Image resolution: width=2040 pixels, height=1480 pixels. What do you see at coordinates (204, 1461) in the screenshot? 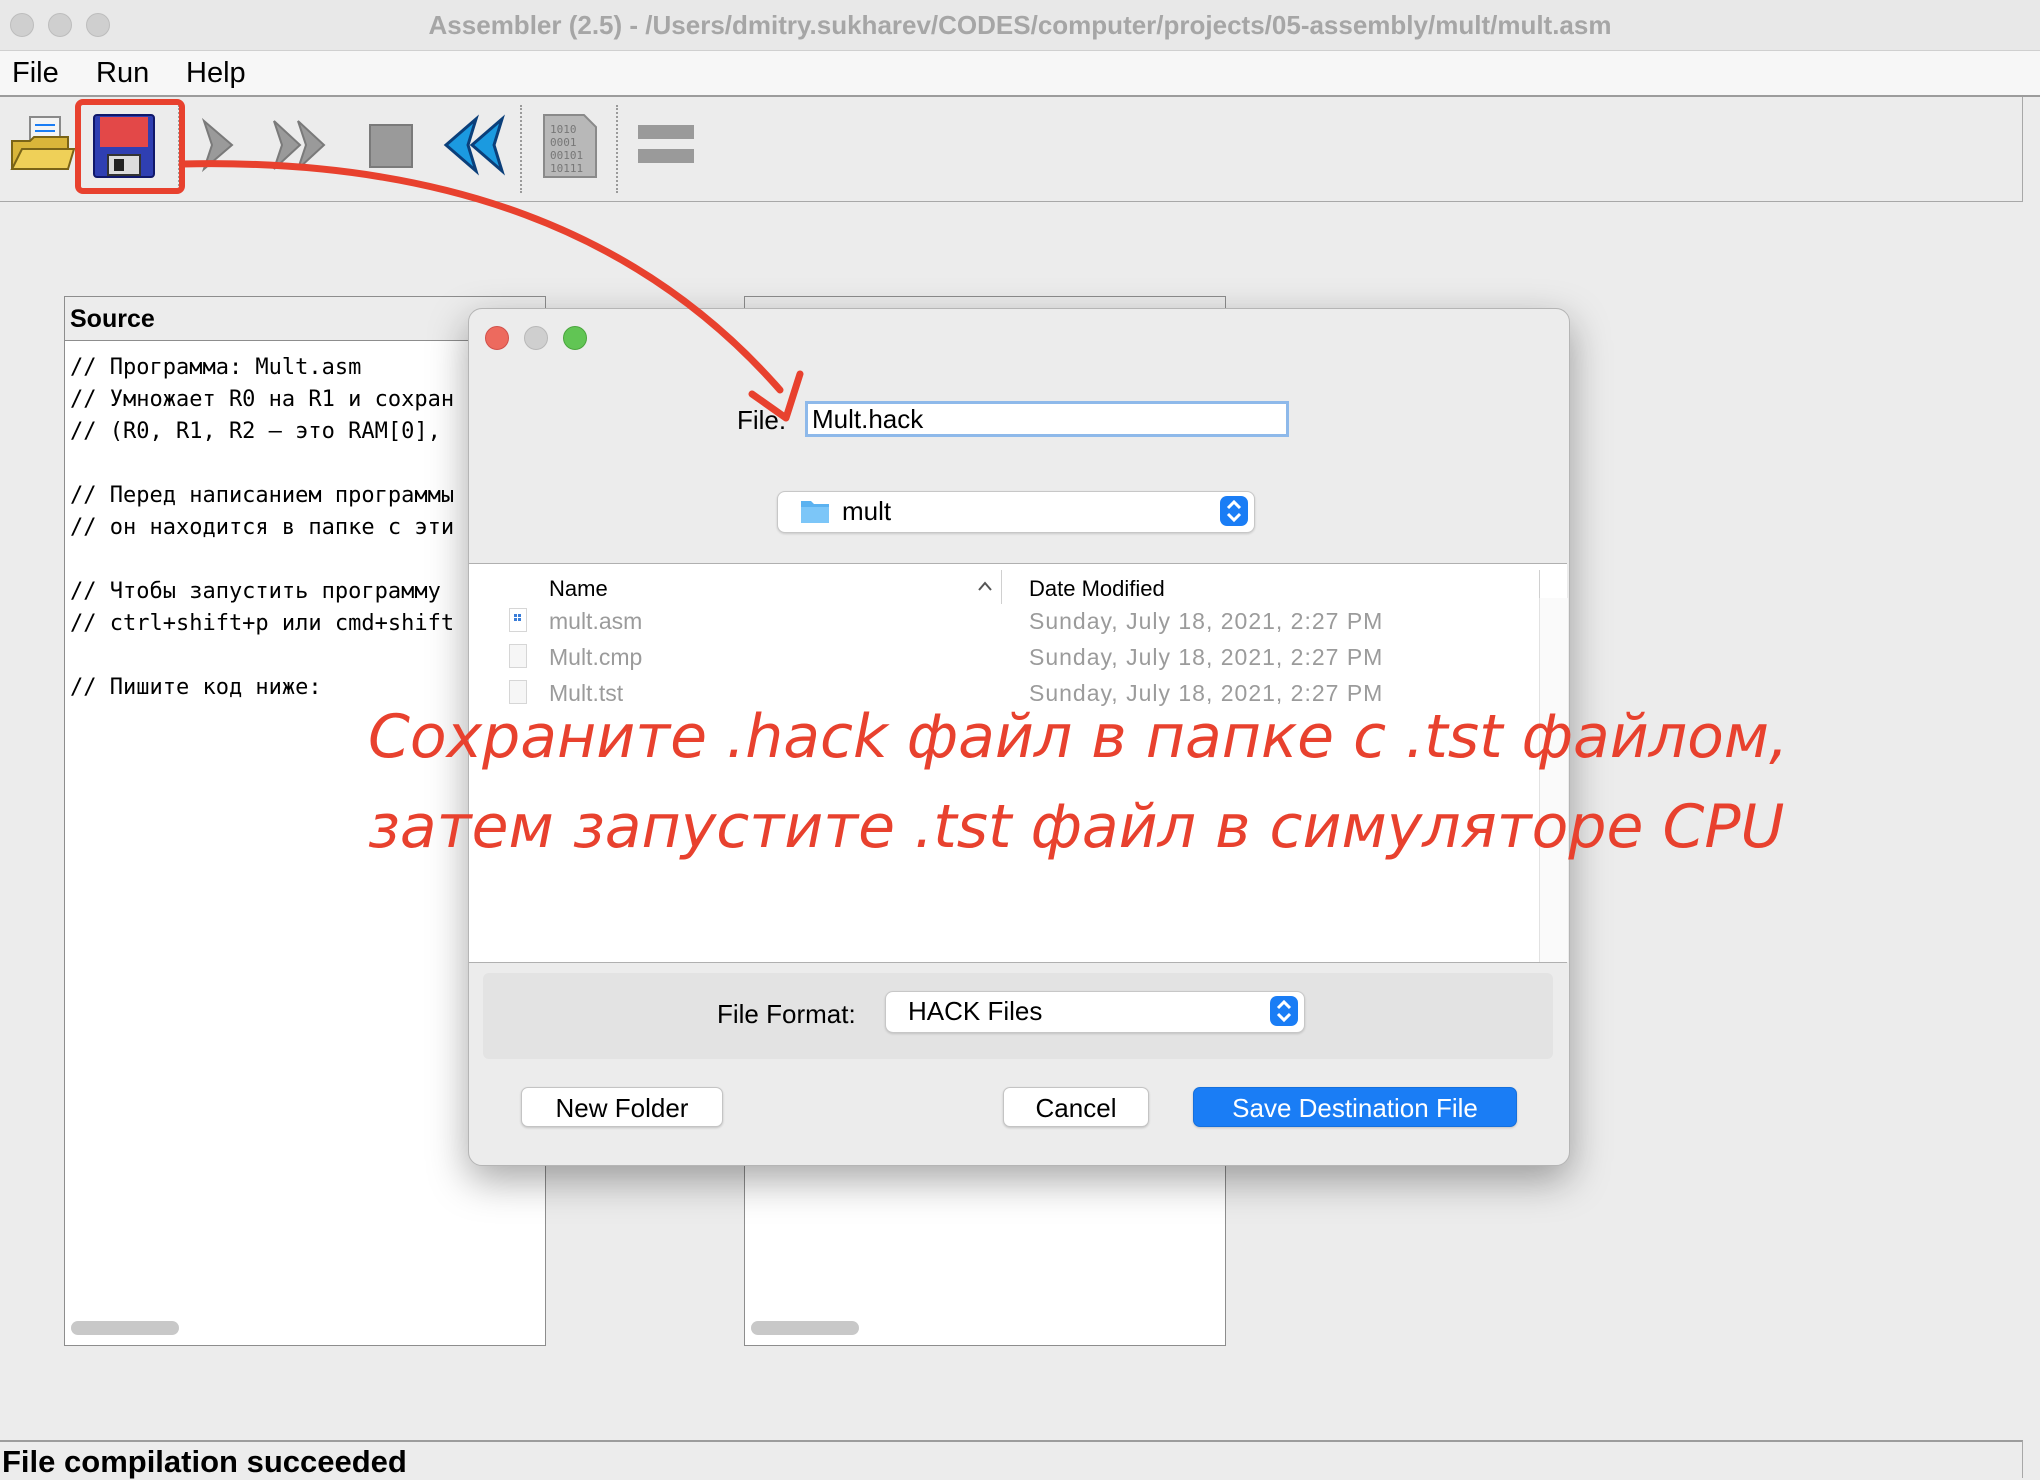
I see `status-message: File compilation succeeded` at bounding box center [204, 1461].